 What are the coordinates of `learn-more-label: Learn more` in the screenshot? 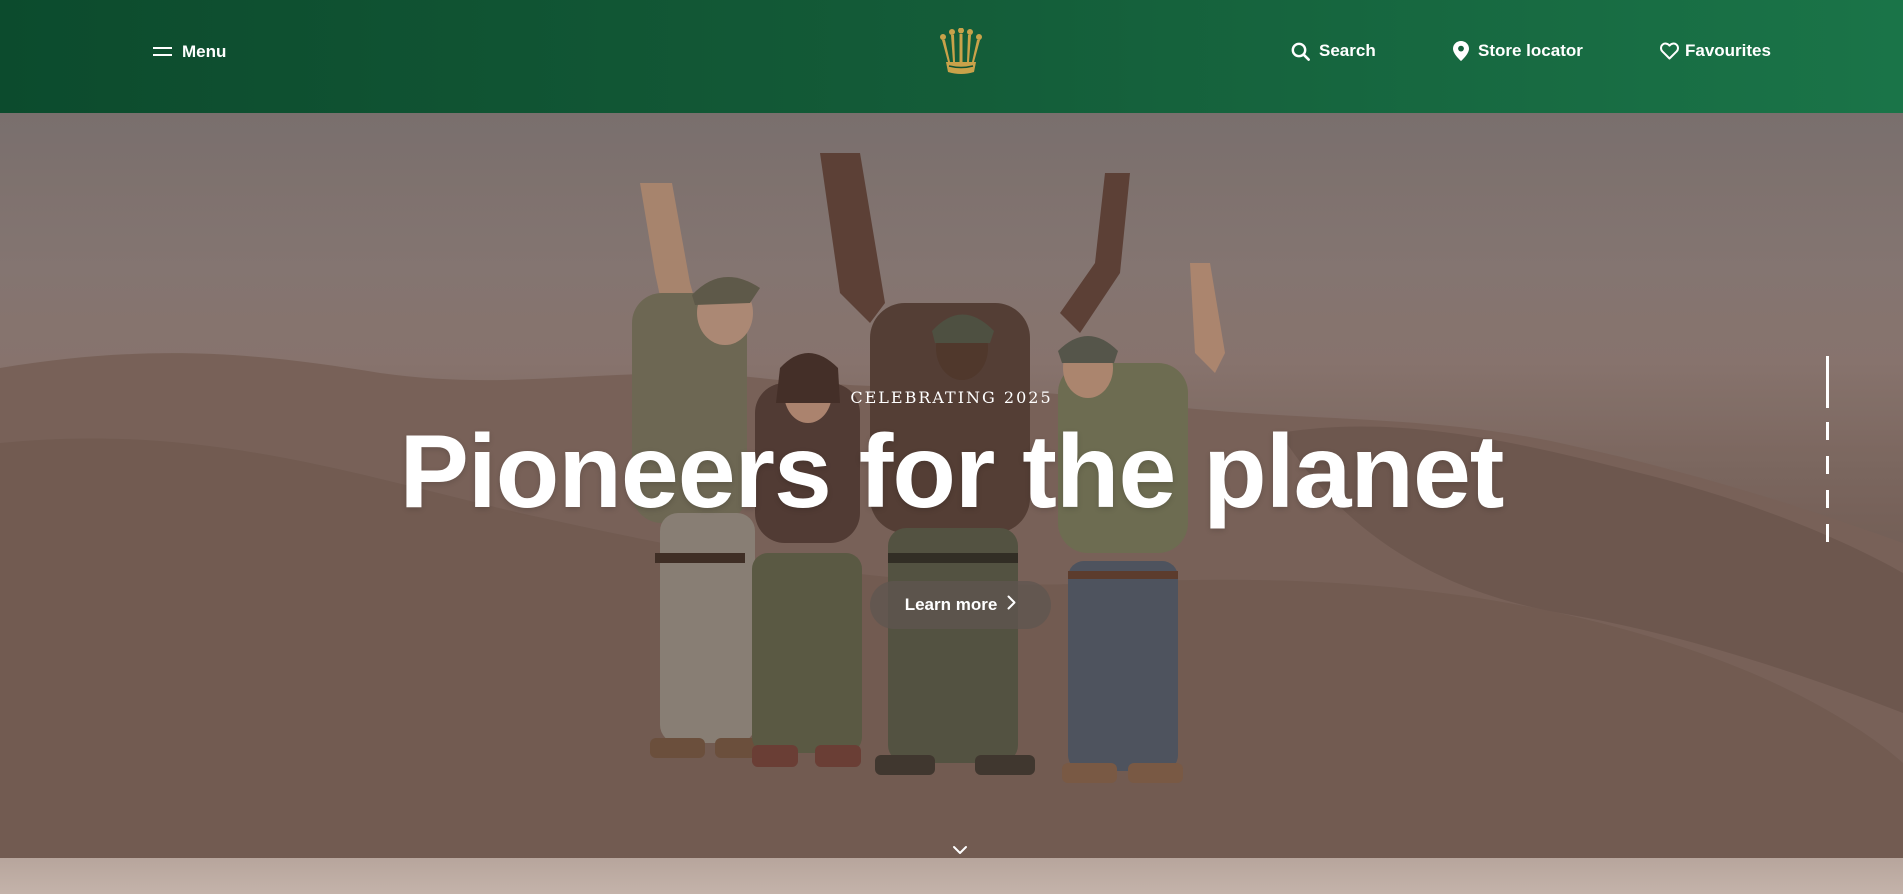 It's located at (951, 604).